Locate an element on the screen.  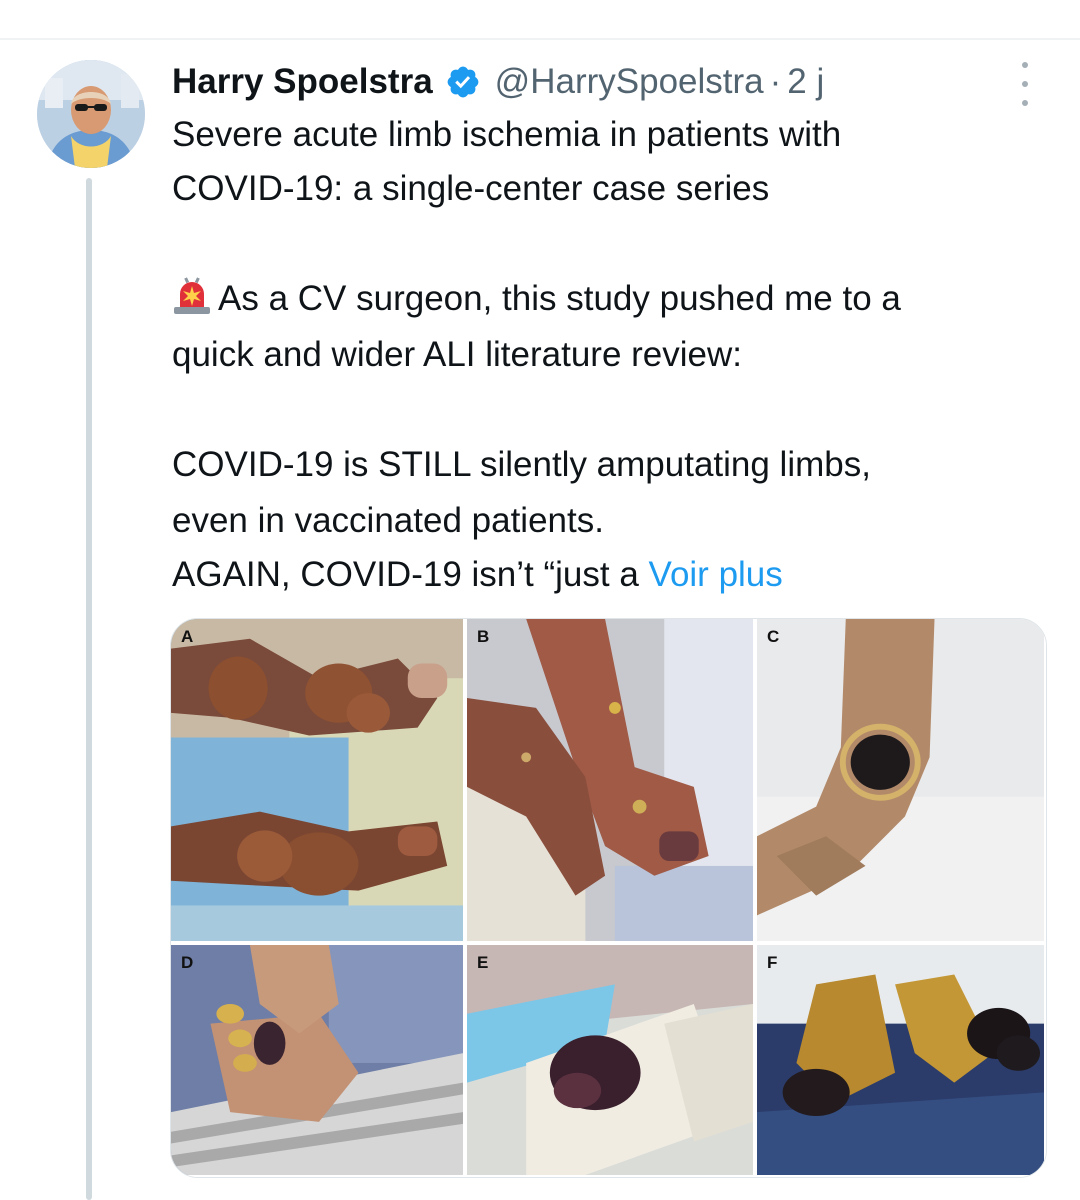
panel-label-e: E is located at coordinates (483, 962).